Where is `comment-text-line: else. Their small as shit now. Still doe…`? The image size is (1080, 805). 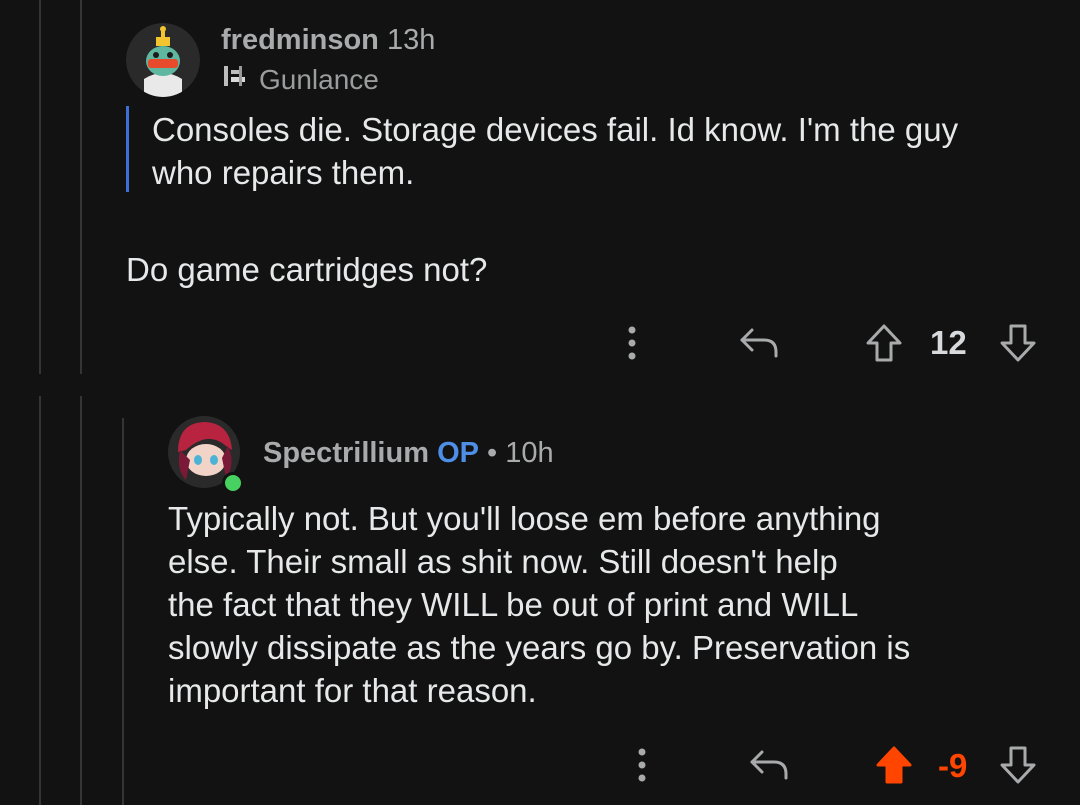 comment-text-line: else. Their small as shit now. Still doe… is located at coordinates (503, 561).